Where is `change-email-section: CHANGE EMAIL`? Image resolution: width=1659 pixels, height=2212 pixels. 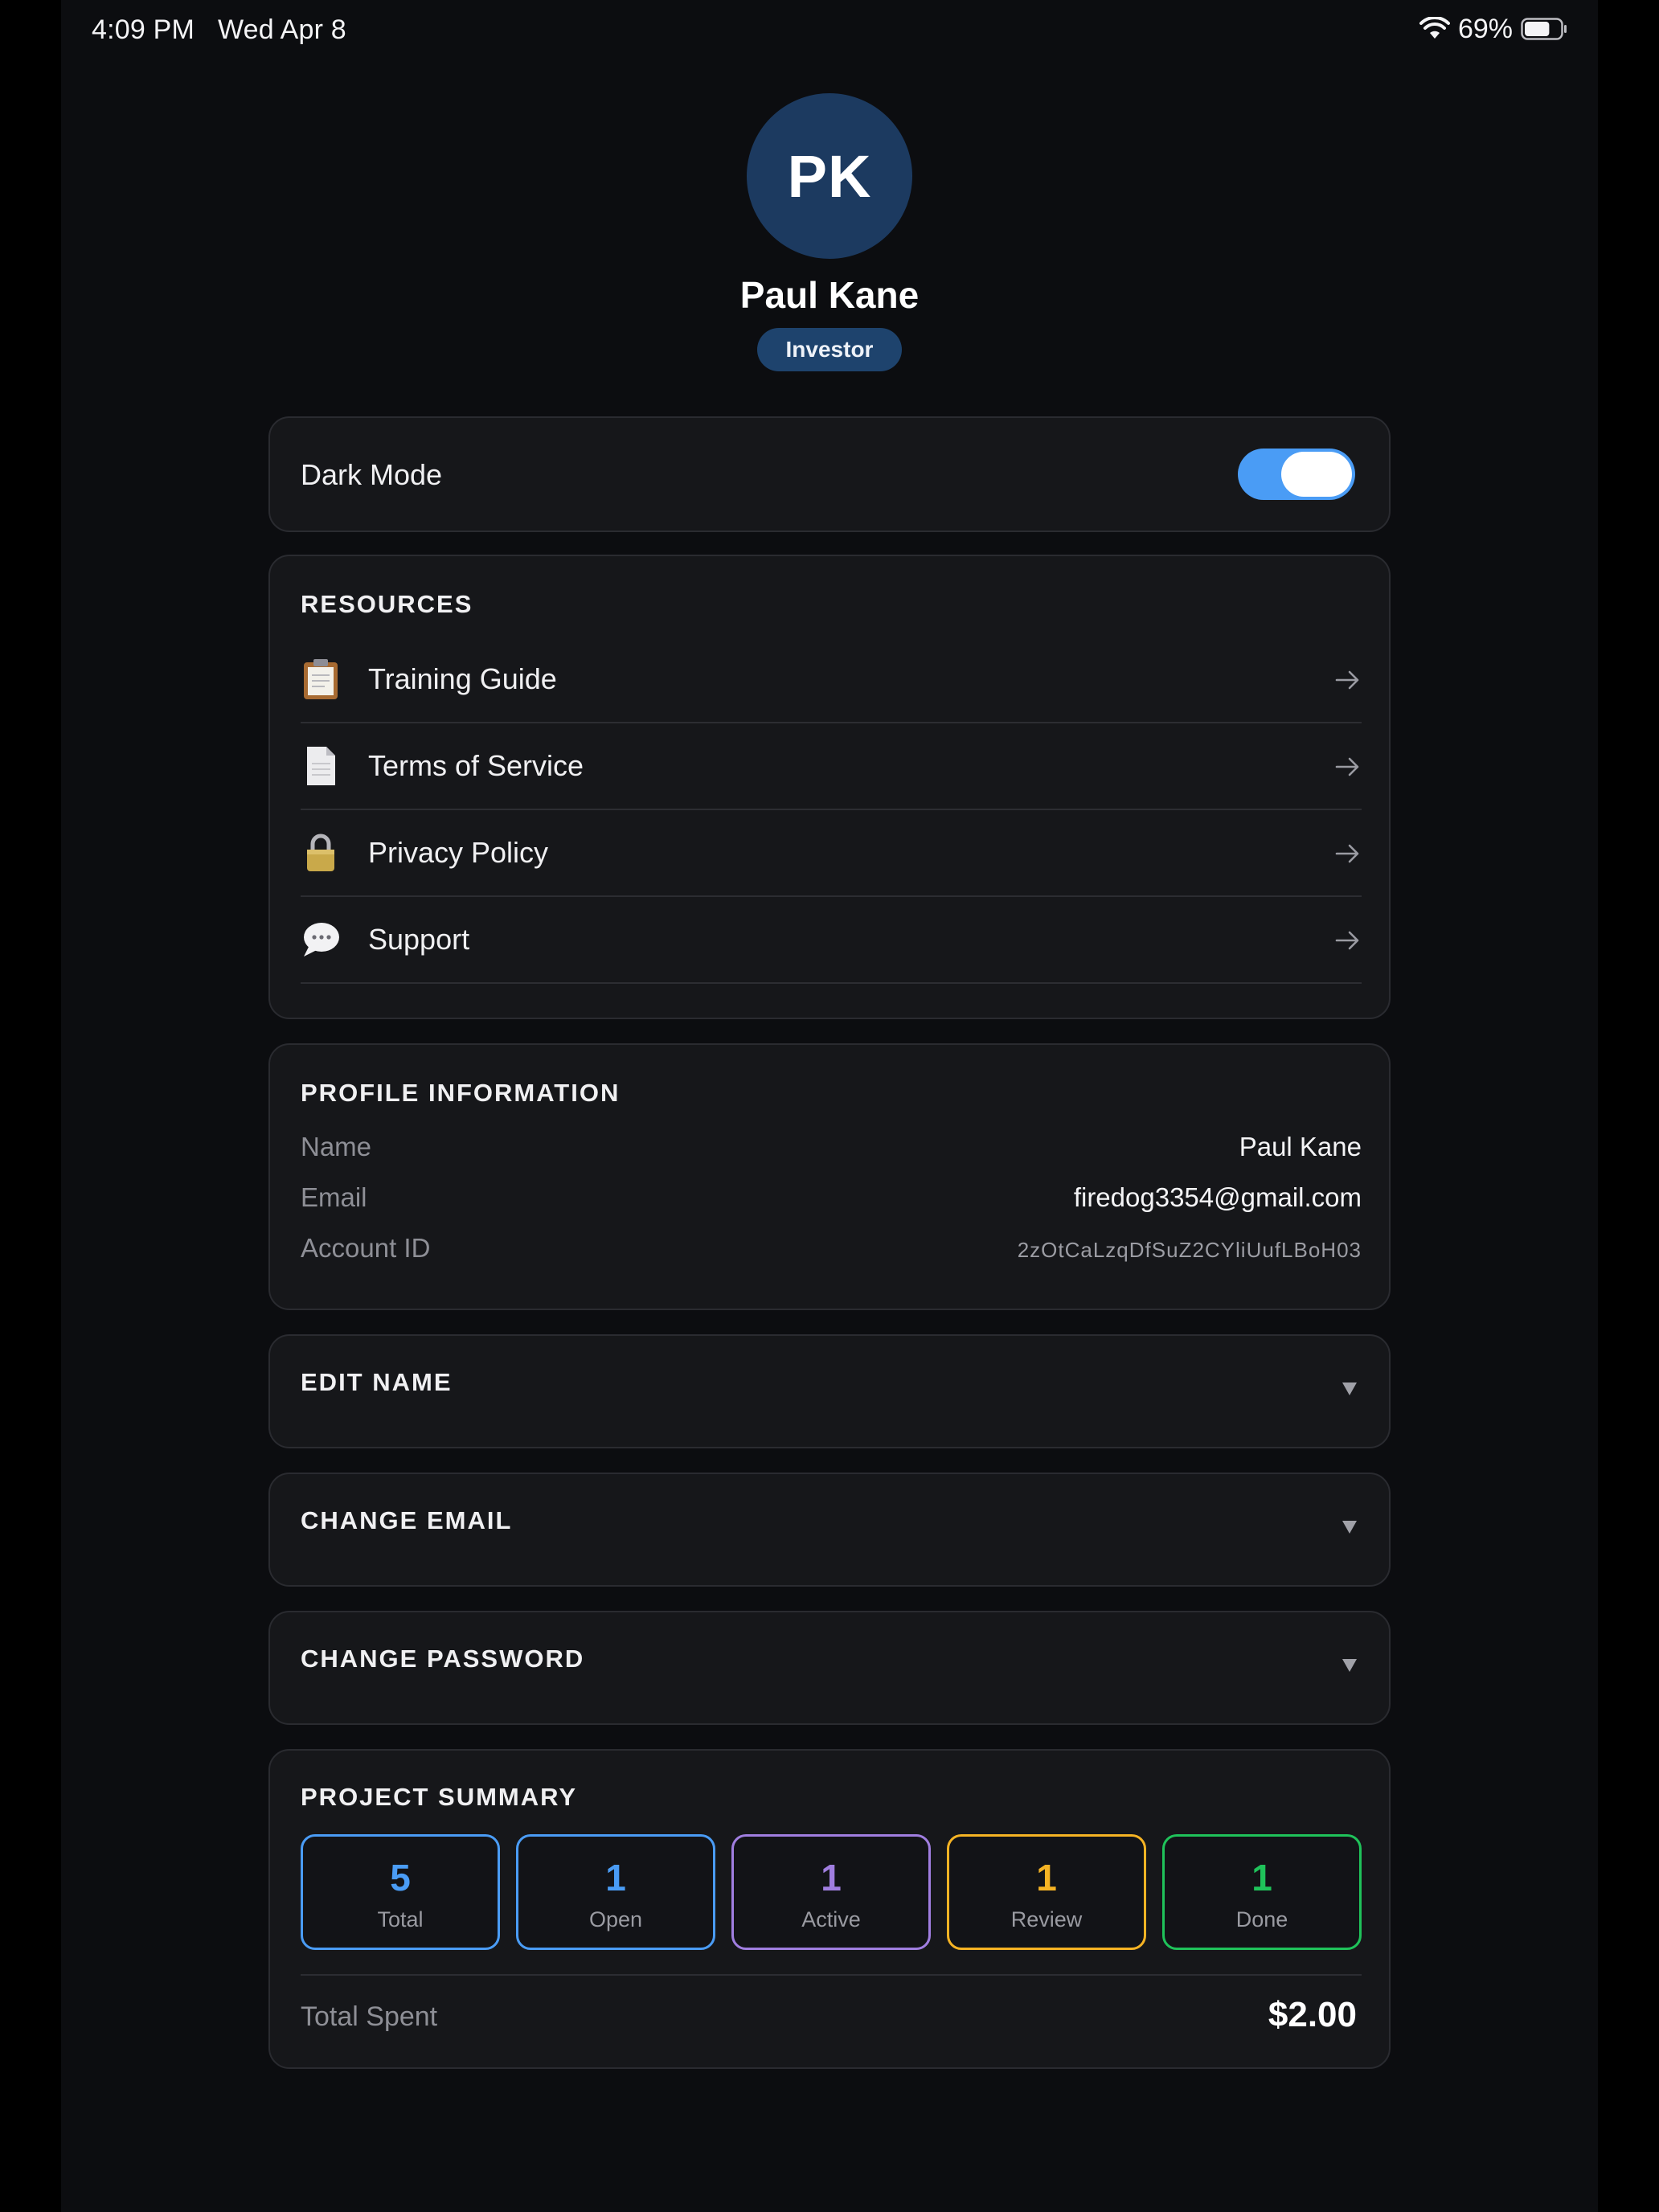 change-email-section: CHANGE EMAIL is located at coordinates (829, 1530).